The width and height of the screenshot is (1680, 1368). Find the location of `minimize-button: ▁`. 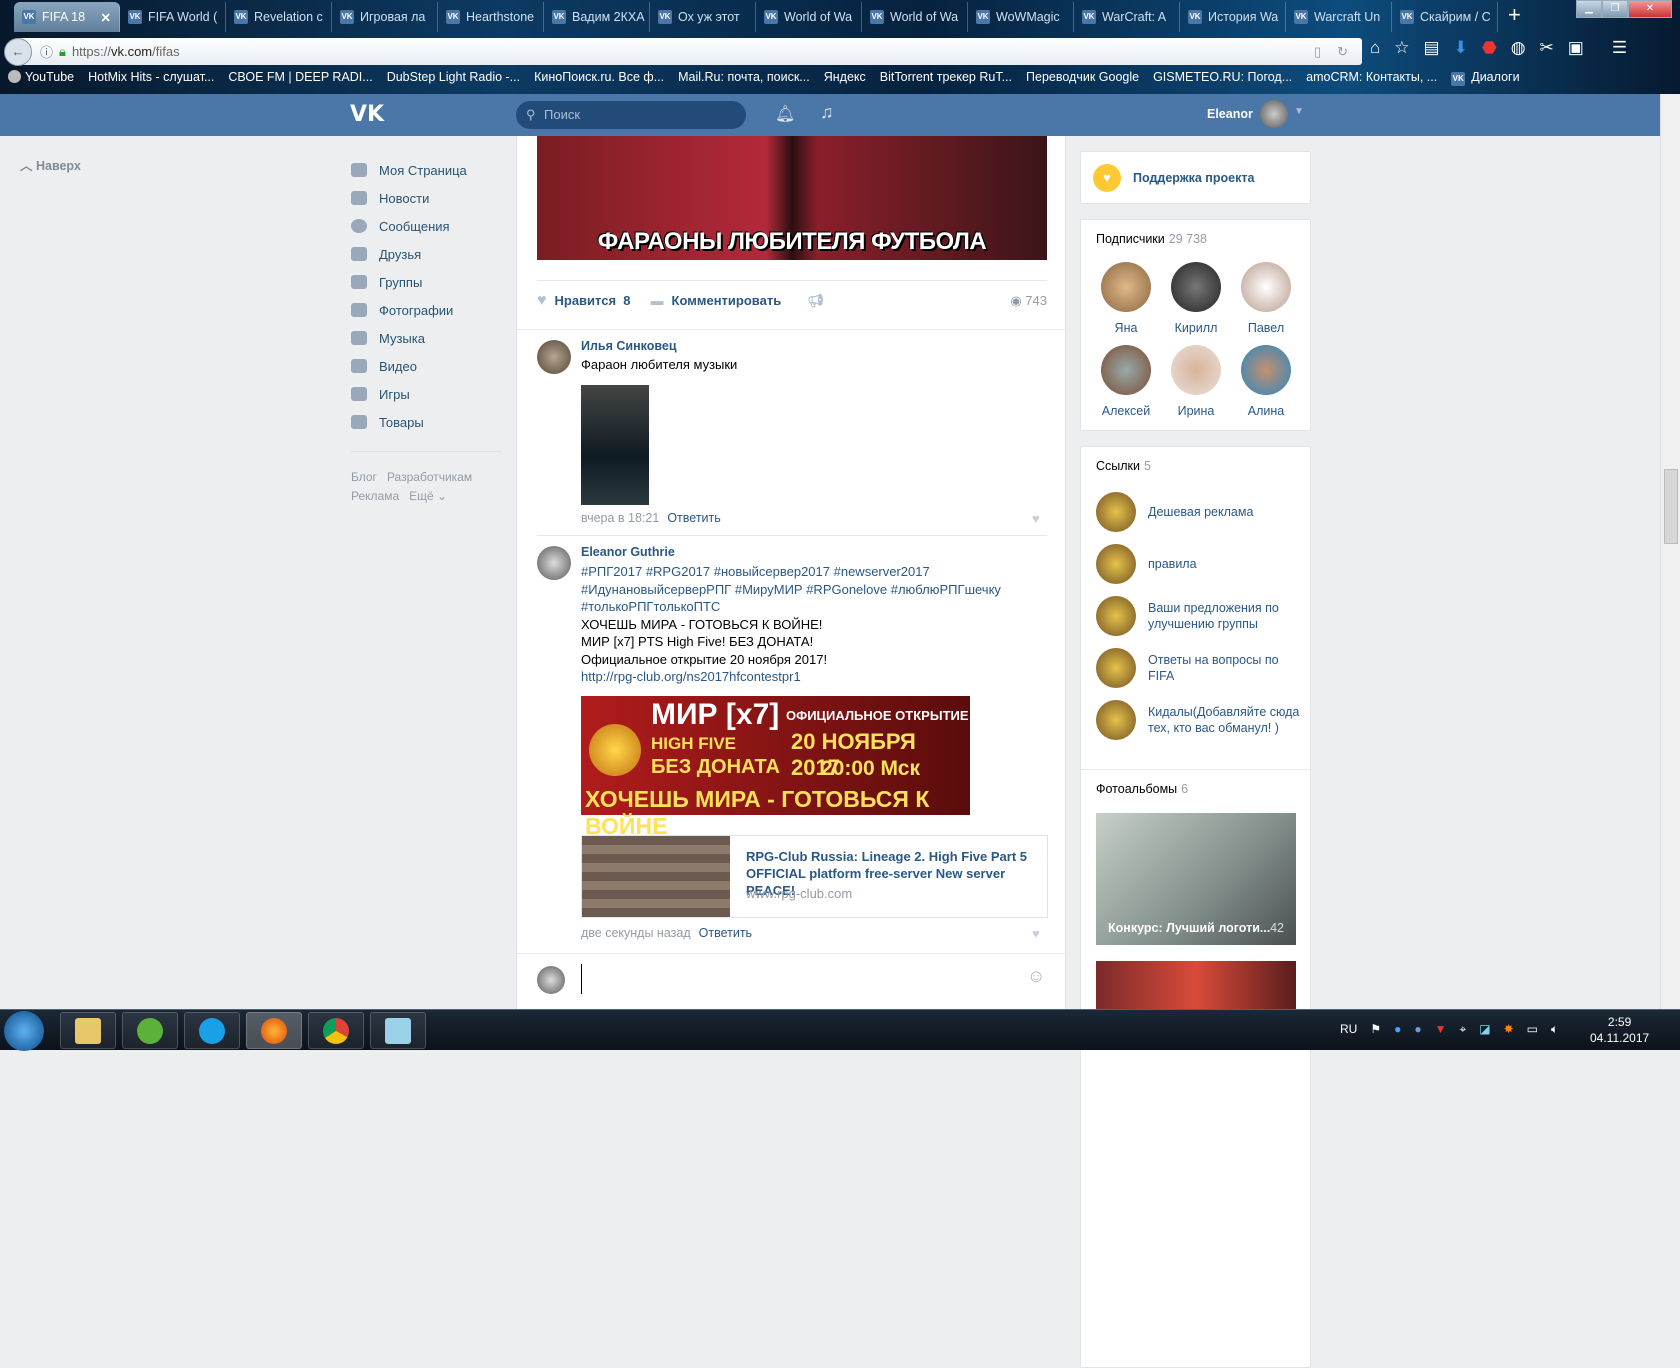

minimize-button: ▁ is located at coordinates (1589, 9).